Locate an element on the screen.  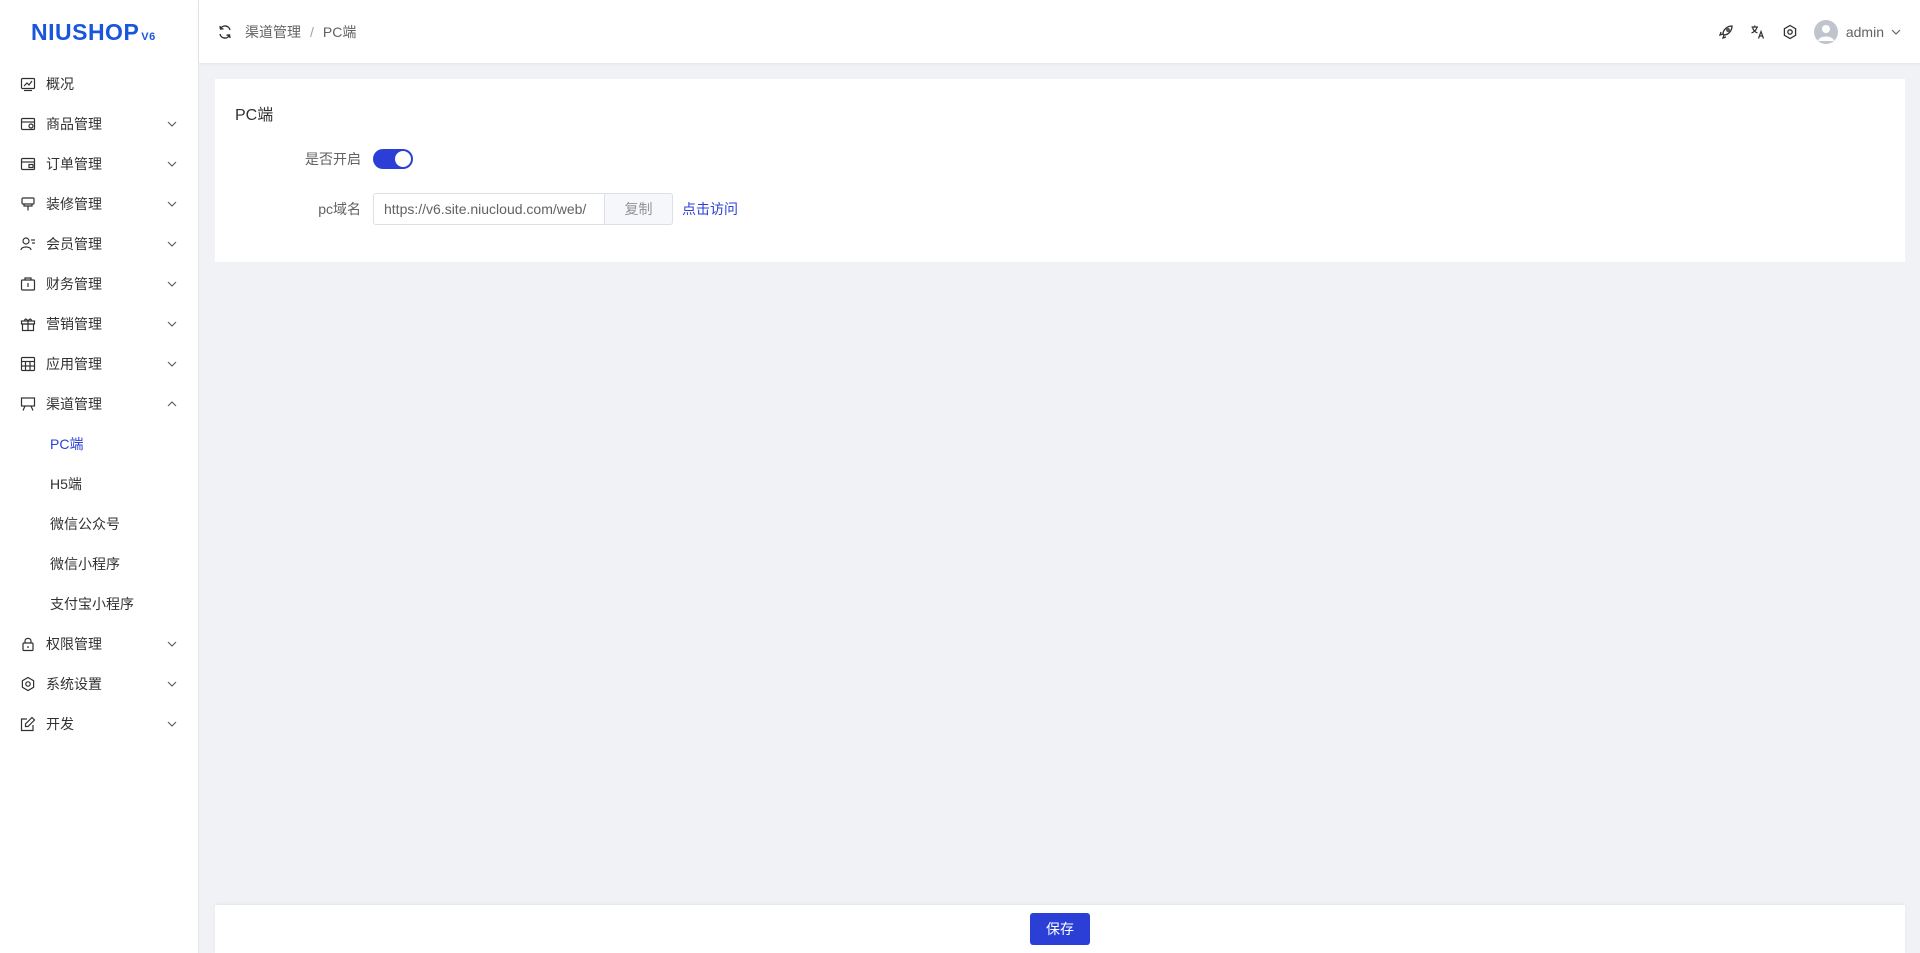
sidebar-item-overview: 概况 is located at coordinates (99, 84).